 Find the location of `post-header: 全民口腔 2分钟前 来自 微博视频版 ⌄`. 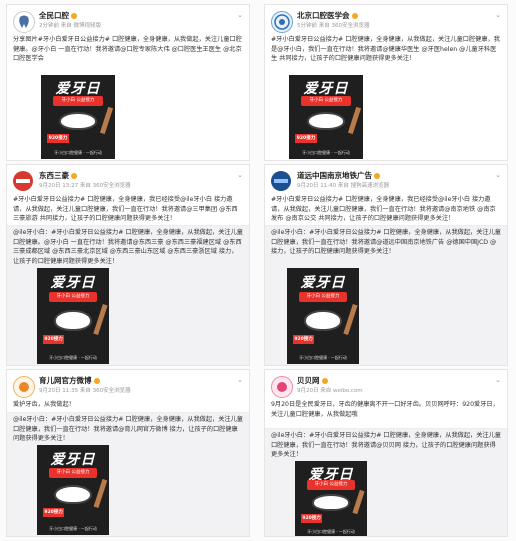

post-header: 全民口腔 2分钟前 来自 微博视频版 ⌄ is located at coordinates (128, 21).